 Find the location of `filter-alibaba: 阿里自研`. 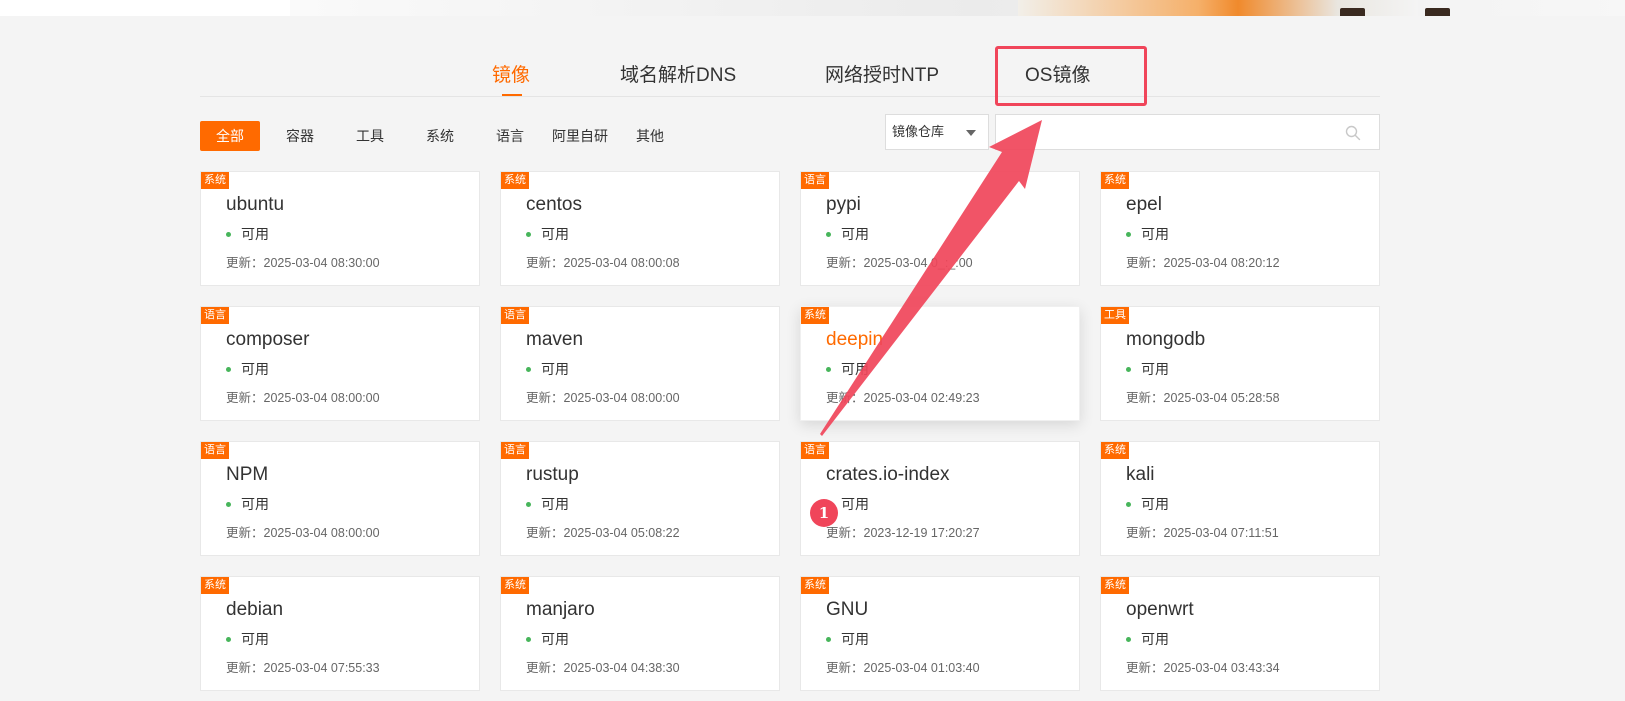

filter-alibaba: 阿里自研 is located at coordinates (580, 136).